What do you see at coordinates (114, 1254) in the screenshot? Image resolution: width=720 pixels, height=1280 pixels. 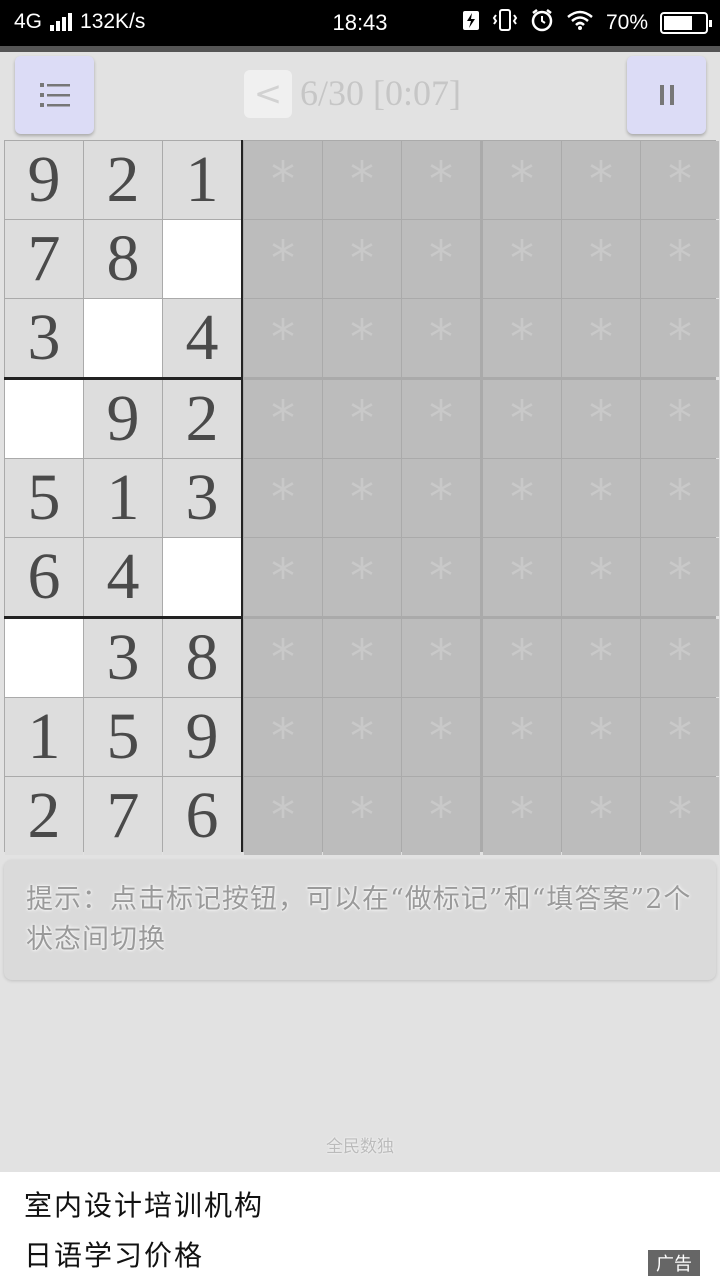 I see `ad-link-2: 日语学习价格` at bounding box center [114, 1254].